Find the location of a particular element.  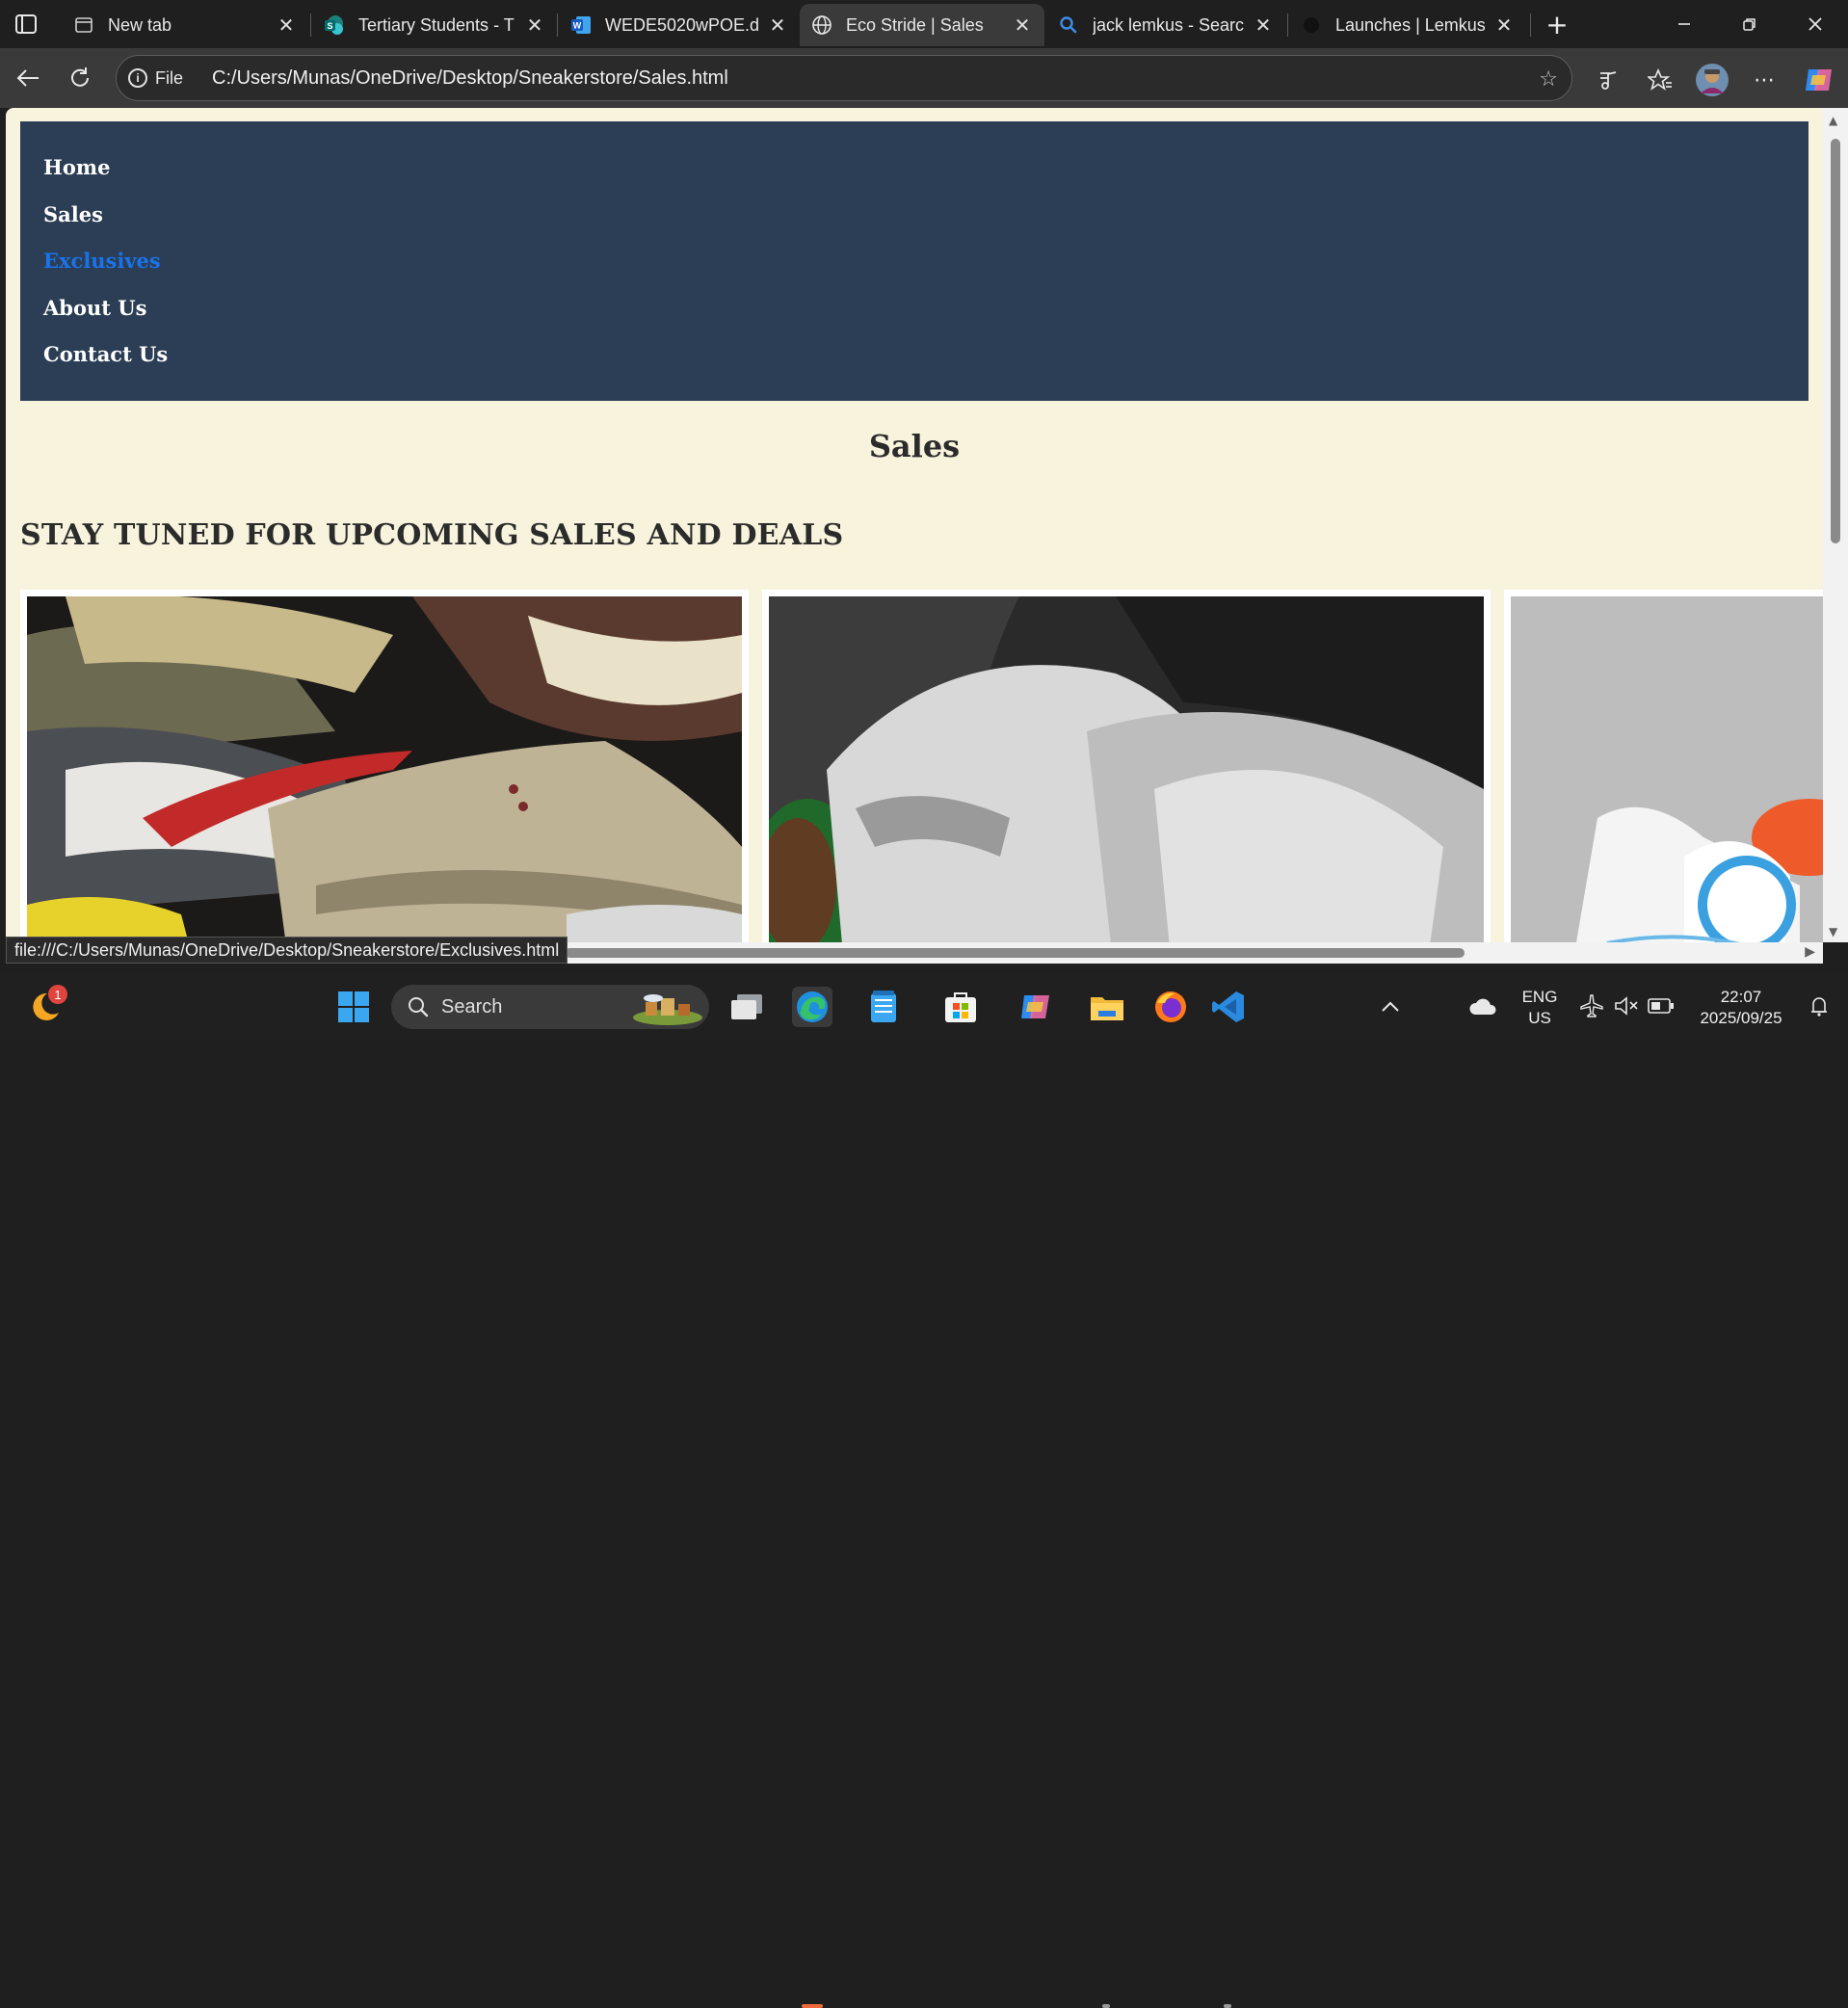

notepad-icon is located at coordinates (883, 1007).